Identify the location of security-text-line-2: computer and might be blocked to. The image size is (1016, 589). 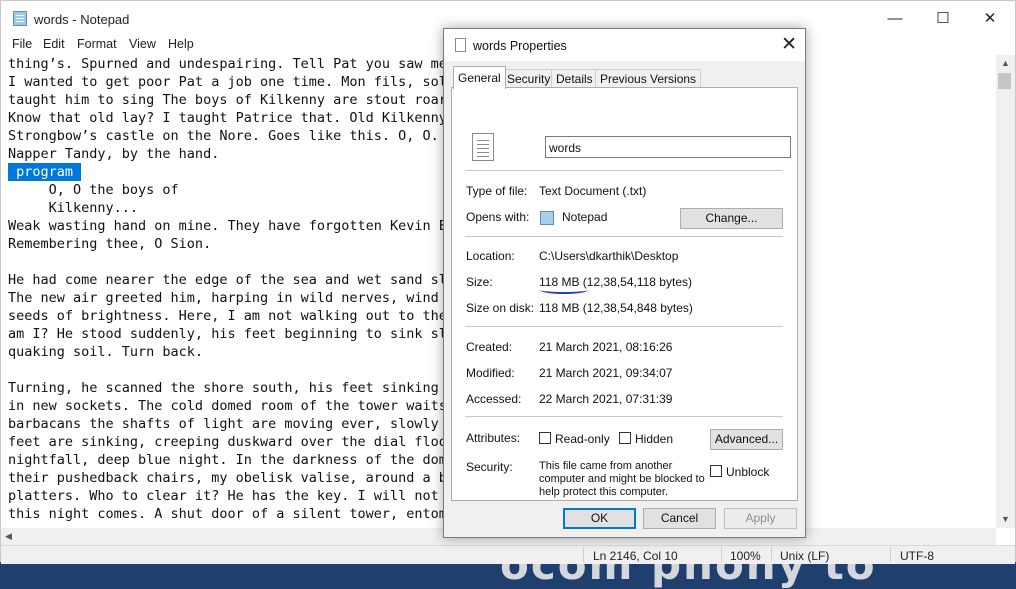
(622, 479).